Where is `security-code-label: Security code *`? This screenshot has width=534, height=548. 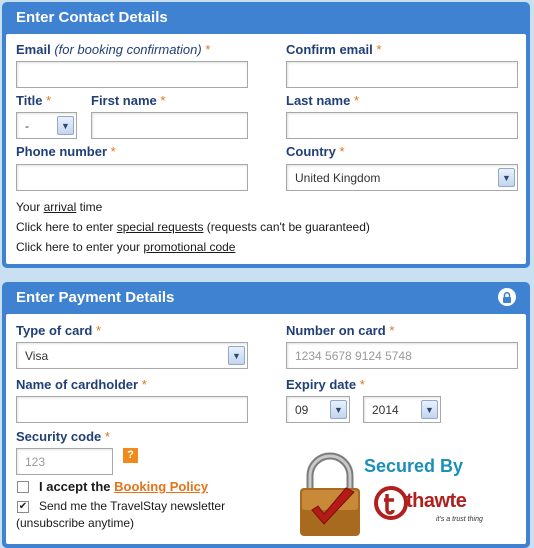
security-code-label: Security code * is located at coordinates (63, 436).